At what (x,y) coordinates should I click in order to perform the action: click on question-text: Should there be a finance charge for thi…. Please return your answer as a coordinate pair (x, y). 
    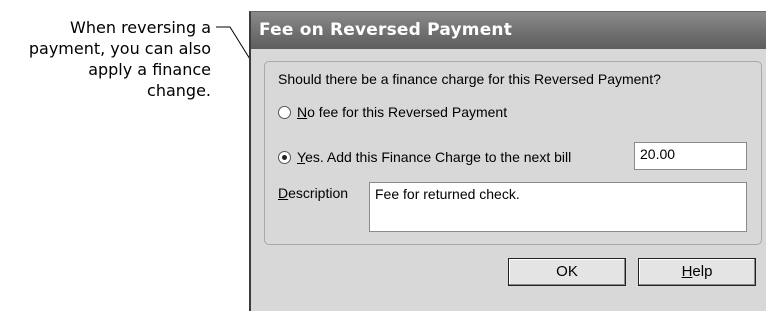
    Looking at the image, I should click on (469, 79).